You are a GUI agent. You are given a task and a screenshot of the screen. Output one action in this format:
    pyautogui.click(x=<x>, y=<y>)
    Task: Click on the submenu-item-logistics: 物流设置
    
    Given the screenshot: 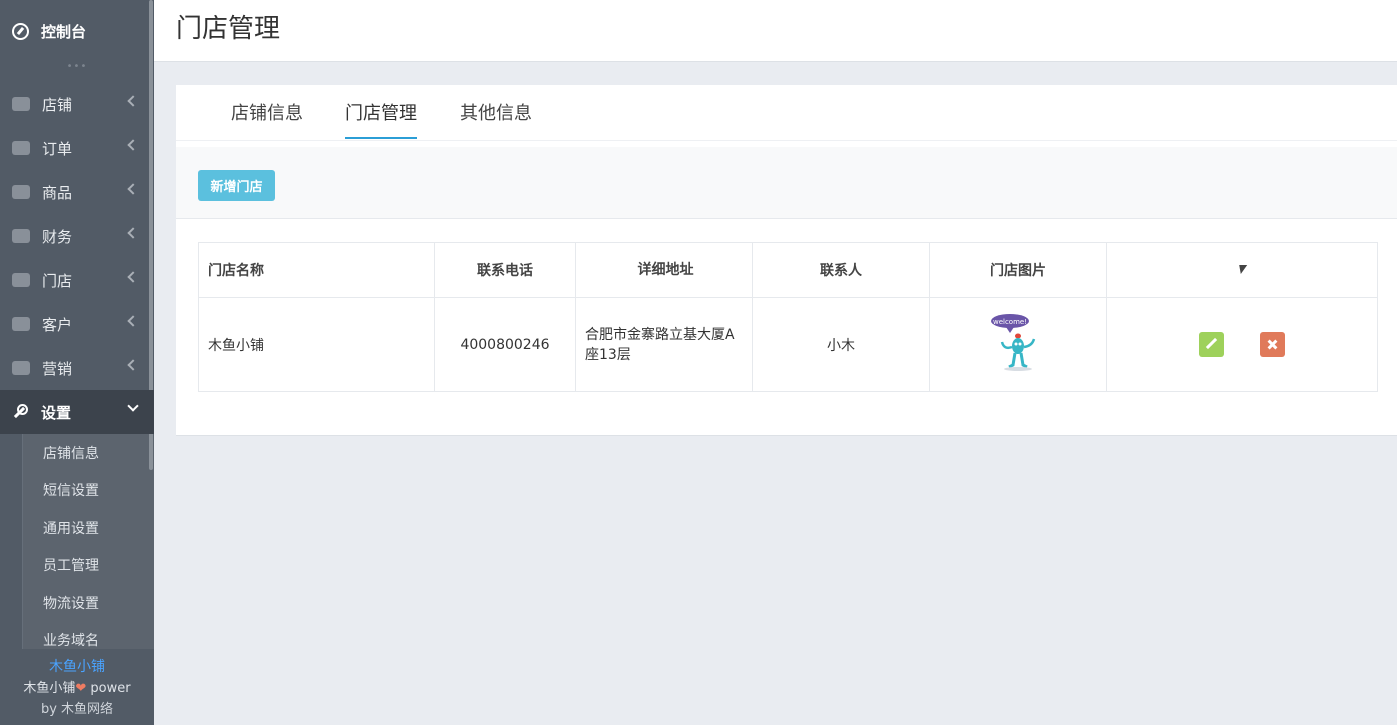 What is the action you would take?
    pyautogui.click(x=88, y=603)
    